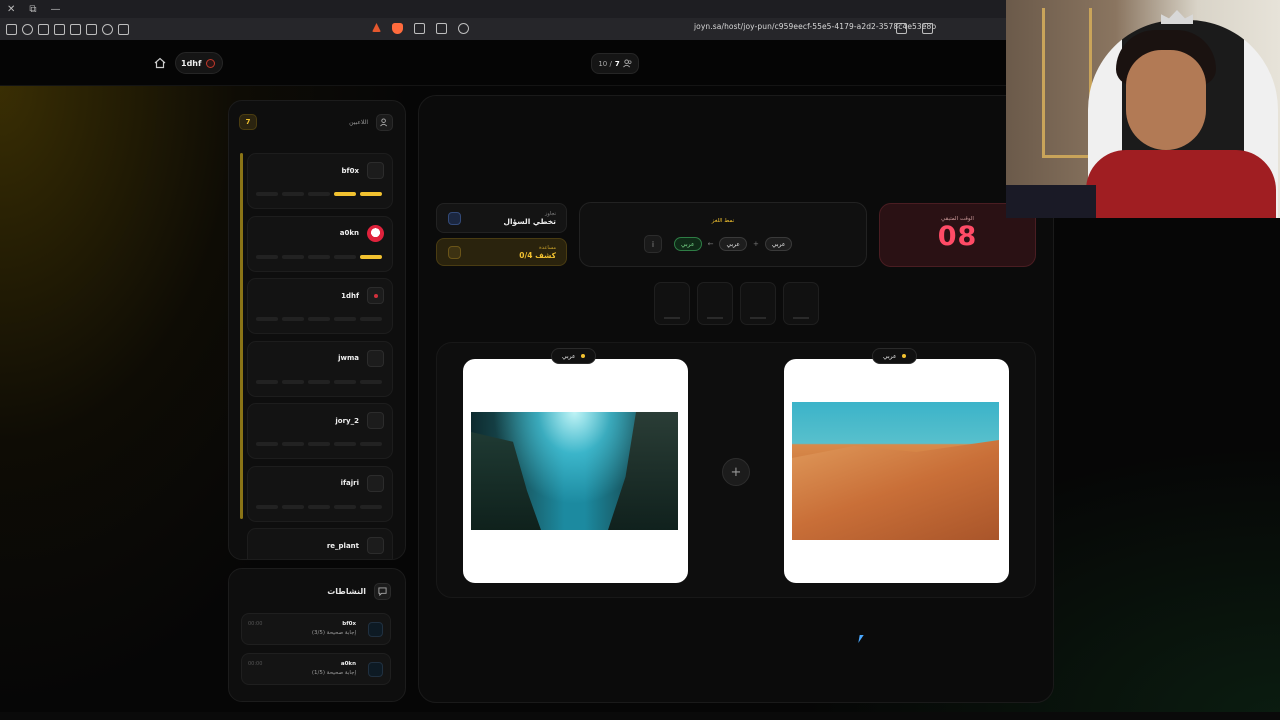 The width and height of the screenshot is (1280, 720). What do you see at coordinates (1166, 100) in the screenshot?
I see `face` at bounding box center [1166, 100].